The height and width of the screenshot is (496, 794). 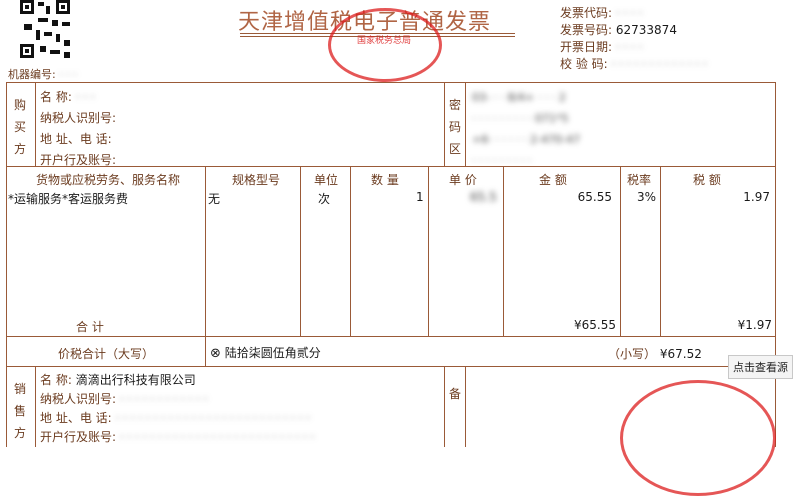 What do you see at coordinates (67, 97) in the screenshot?
I see `buyer-name-row: 名 称: · · ·` at bounding box center [67, 97].